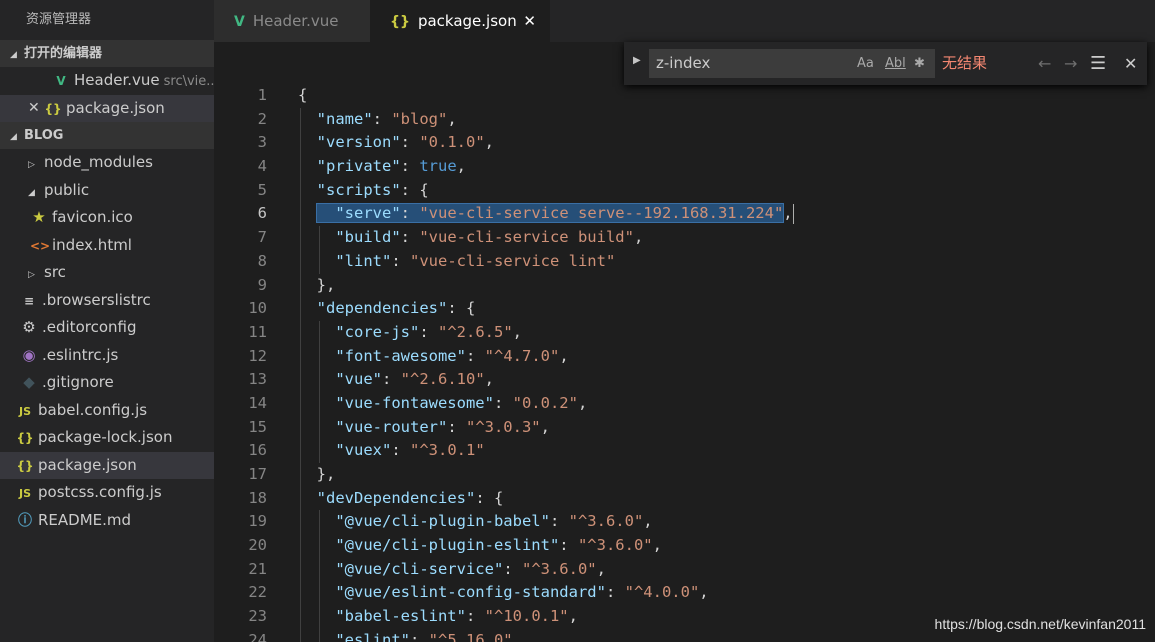  I want to click on open-editor-package-json: ✕ {} package.json, so click(107, 108).